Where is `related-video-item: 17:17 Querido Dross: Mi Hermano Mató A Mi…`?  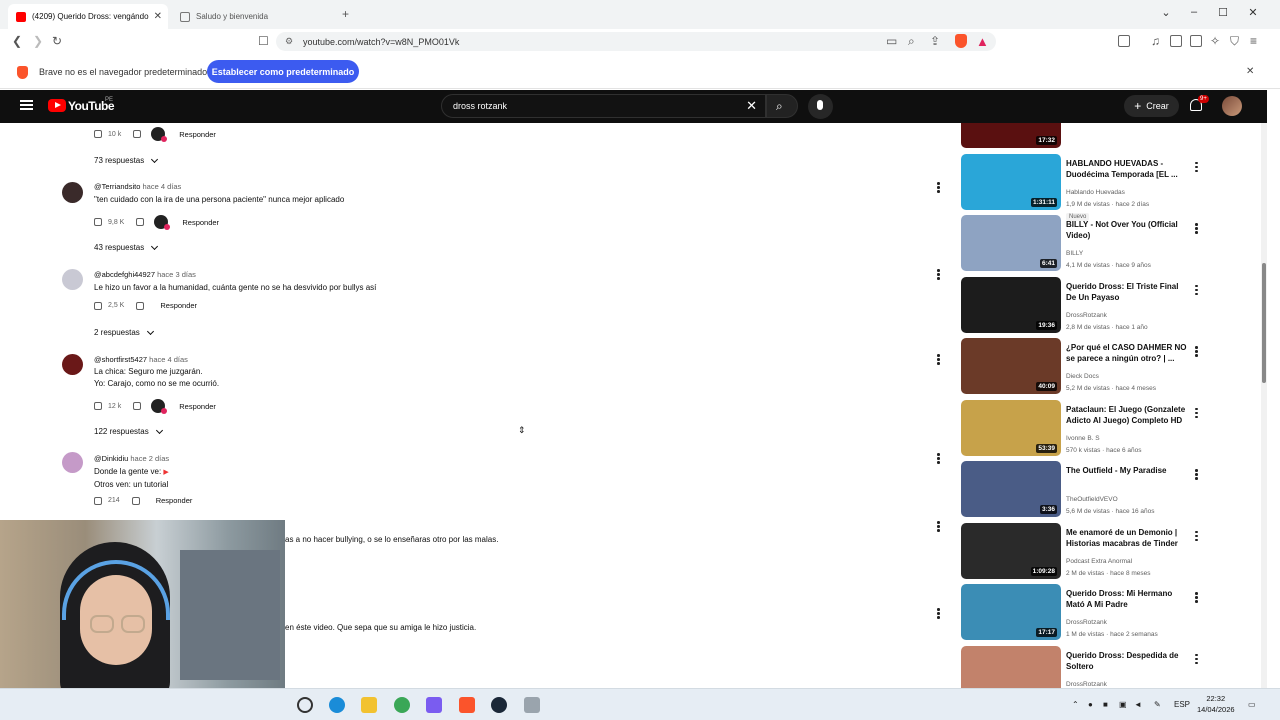 related-video-item: 17:17 Querido Dross: Mi Hermano Mató A Mi… is located at coordinates (1110, 613).